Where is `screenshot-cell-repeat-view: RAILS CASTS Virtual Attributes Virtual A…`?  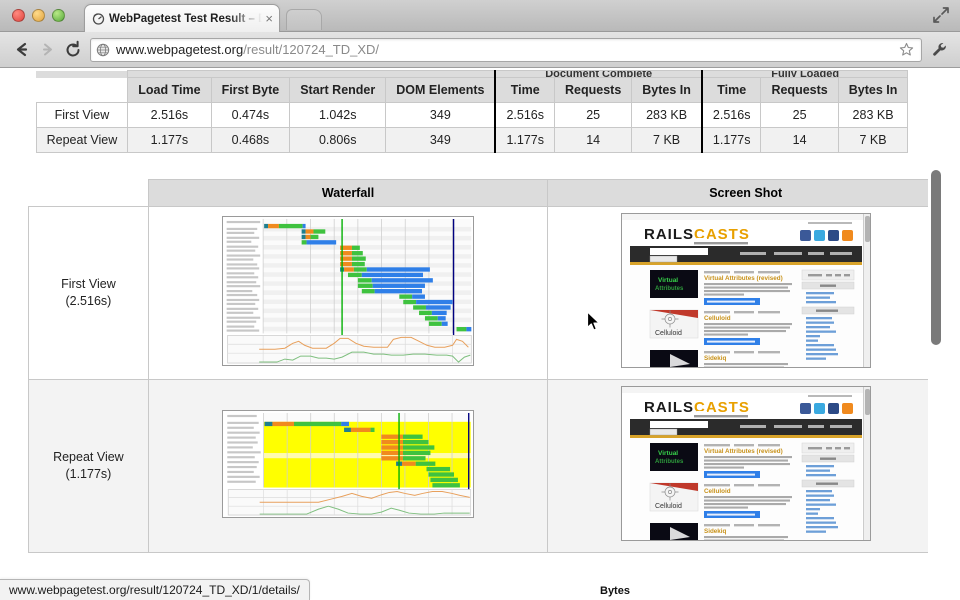
screenshot-cell-repeat-view: RAILS CASTS Virtual Attributes Virtual A… is located at coordinates (745, 466).